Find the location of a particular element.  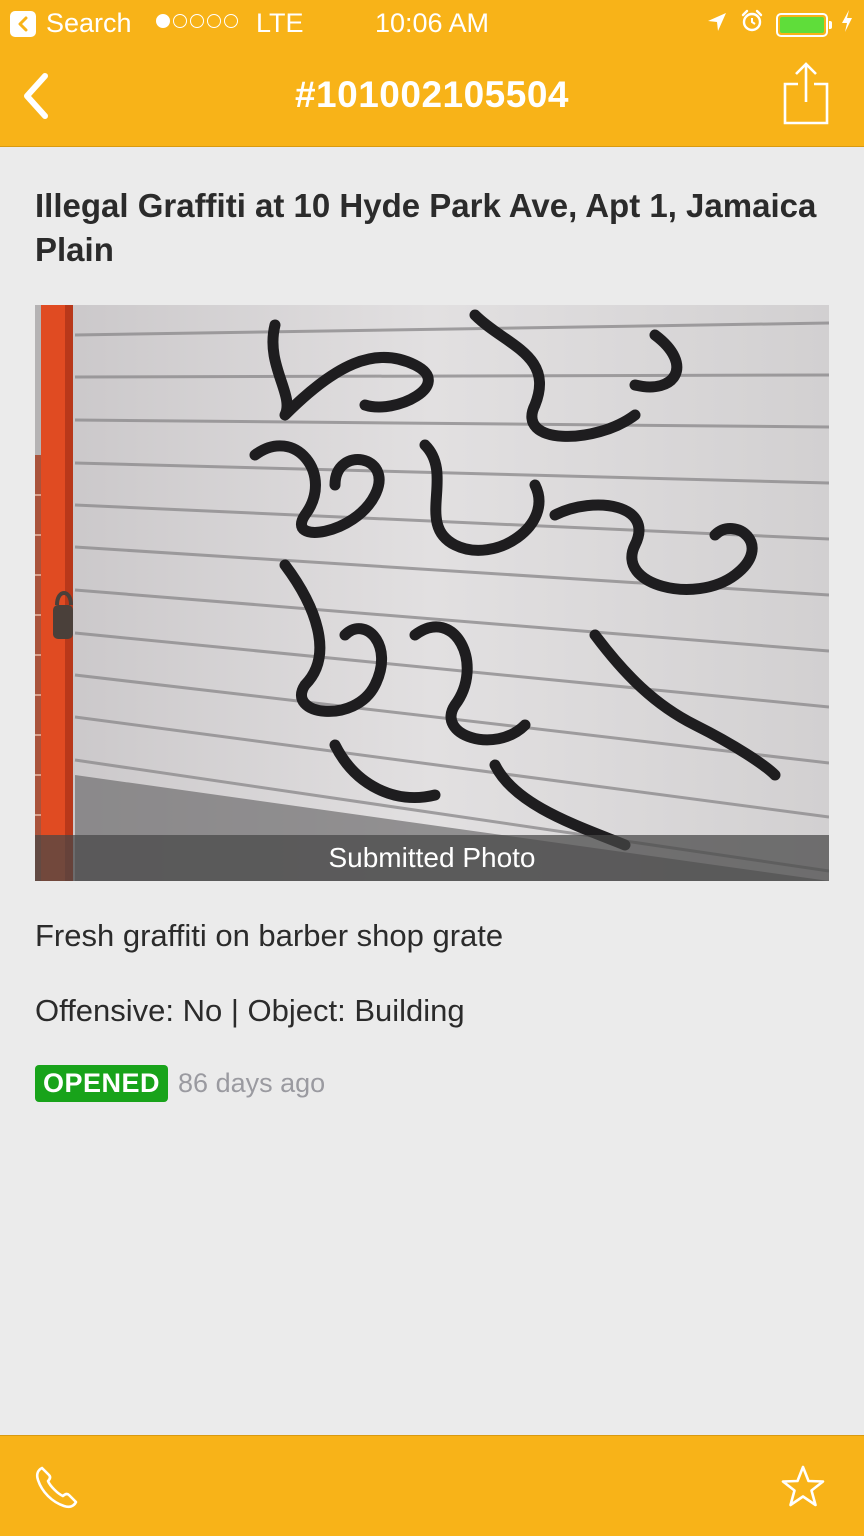

nav-bar: #101002105504 is located at coordinates (432, 96).